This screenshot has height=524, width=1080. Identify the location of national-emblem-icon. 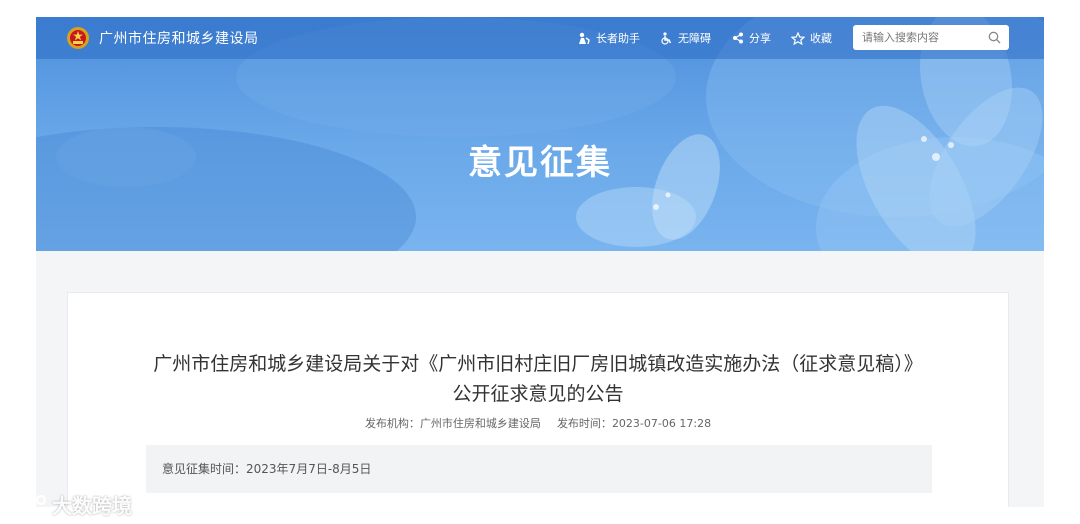
(78, 38).